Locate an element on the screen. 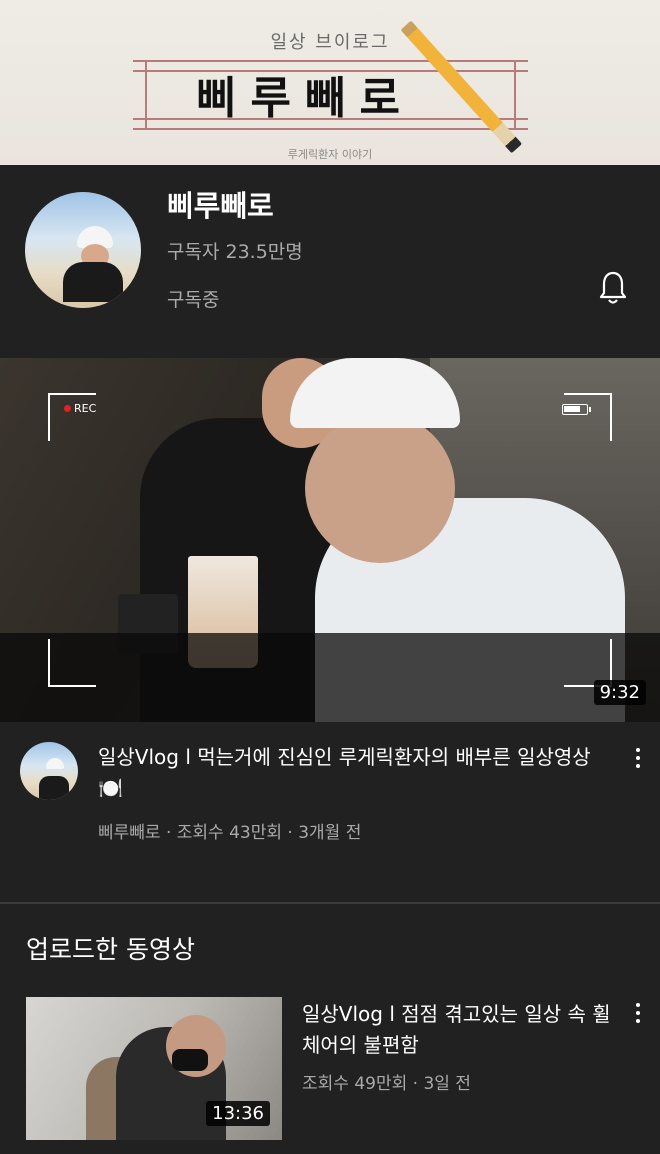 This screenshot has width=660, height=1154. channel-banner: 일상 브이로그 삐루빼로 루게릭환자 이야기 is located at coordinates (330, 82).